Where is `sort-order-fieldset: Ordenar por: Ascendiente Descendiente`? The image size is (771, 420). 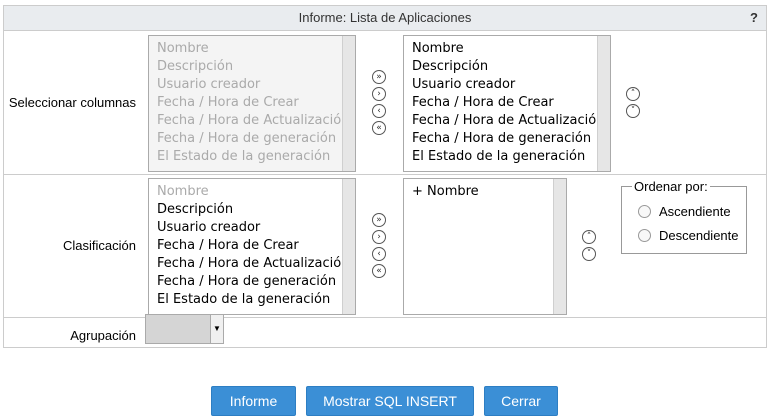
sort-order-fieldset: Ordenar por: Ascendiente Descendiente is located at coordinates (684, 216).